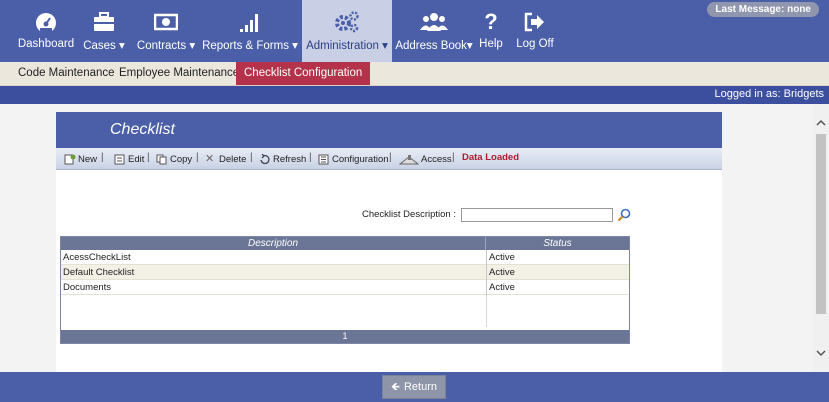  I want to click on nav-log-off: Log Off, so click(535, 31).